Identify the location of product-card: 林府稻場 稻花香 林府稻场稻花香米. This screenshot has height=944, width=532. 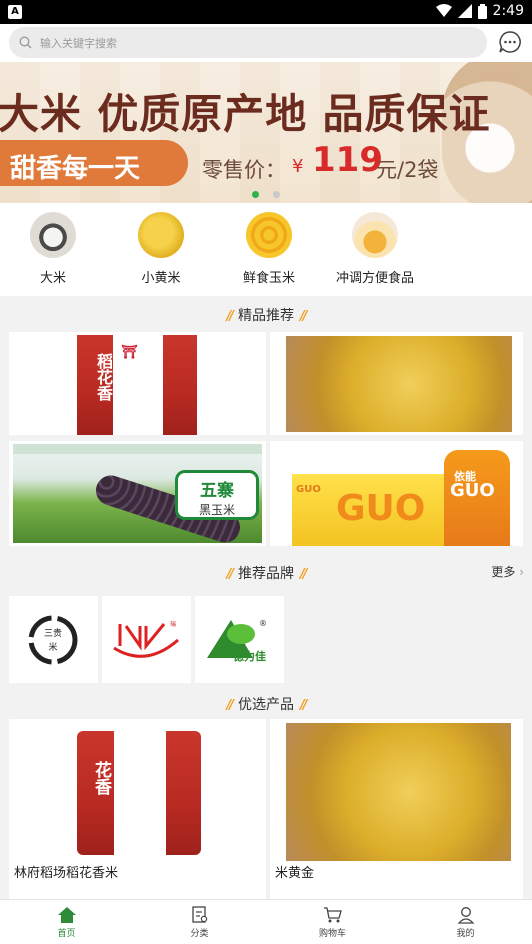
(137, 809).